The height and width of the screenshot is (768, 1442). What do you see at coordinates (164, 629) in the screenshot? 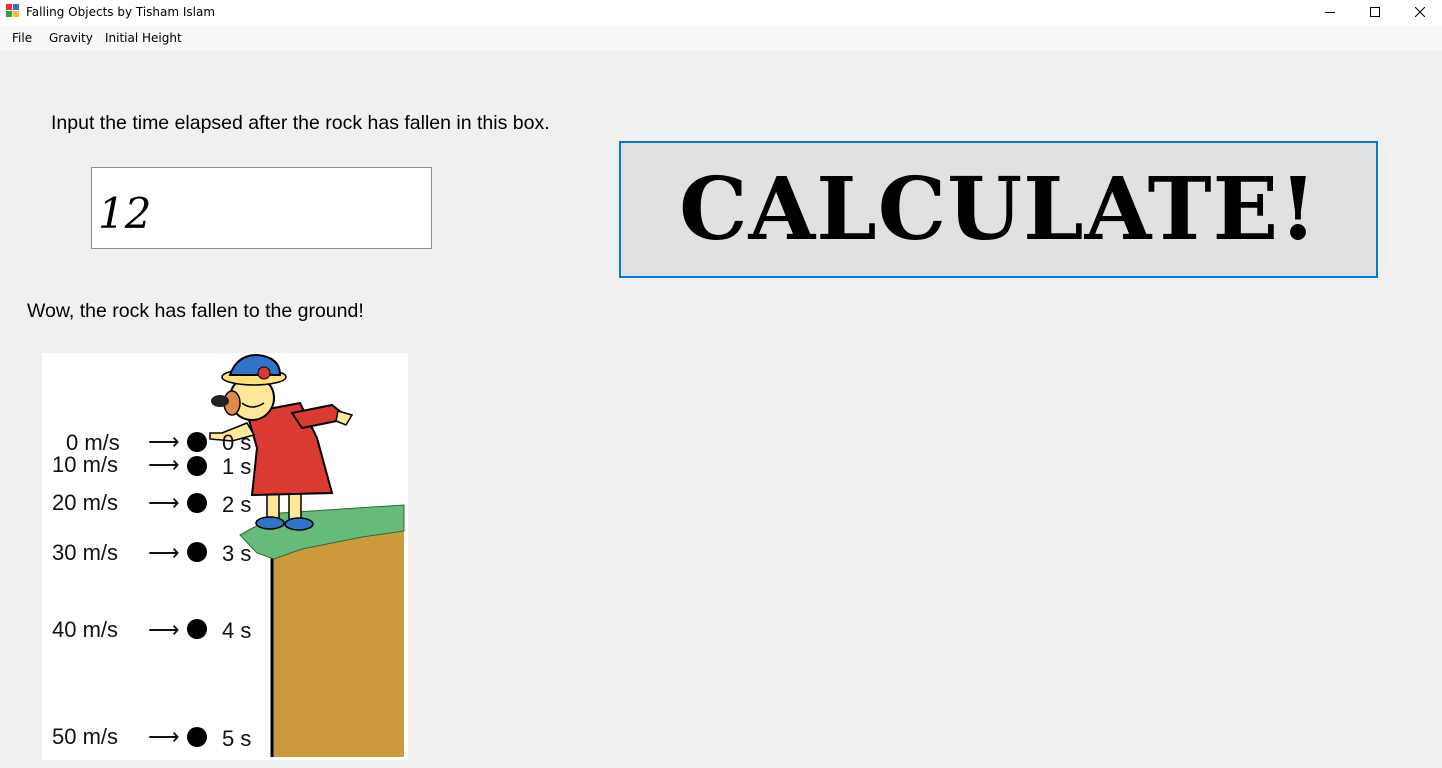
I see `arrow-4: ⟶` at bounding box center [164, 629].